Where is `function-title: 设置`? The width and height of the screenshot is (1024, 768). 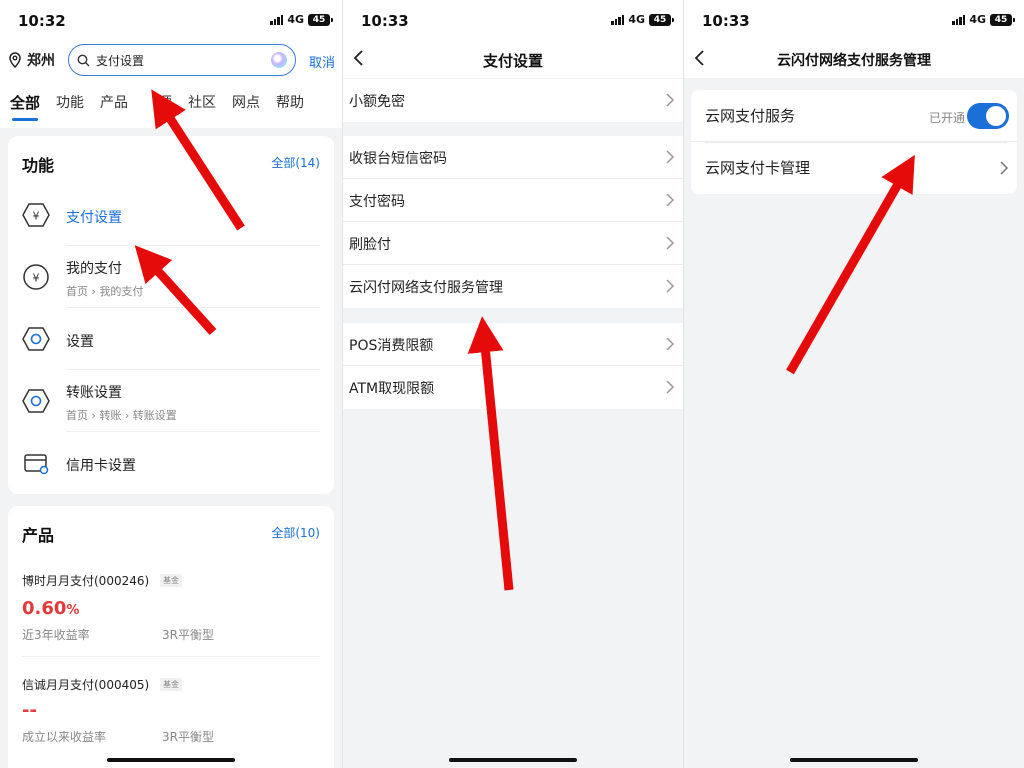
function-title: 设置 is located at coordinates (80, 342).